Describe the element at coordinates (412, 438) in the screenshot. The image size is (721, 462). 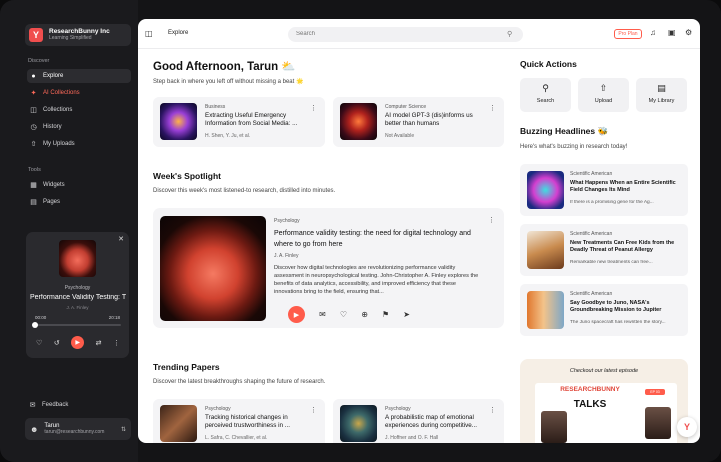
I see `card-authors: J. Hoffner and O. F. Hall` at that location.